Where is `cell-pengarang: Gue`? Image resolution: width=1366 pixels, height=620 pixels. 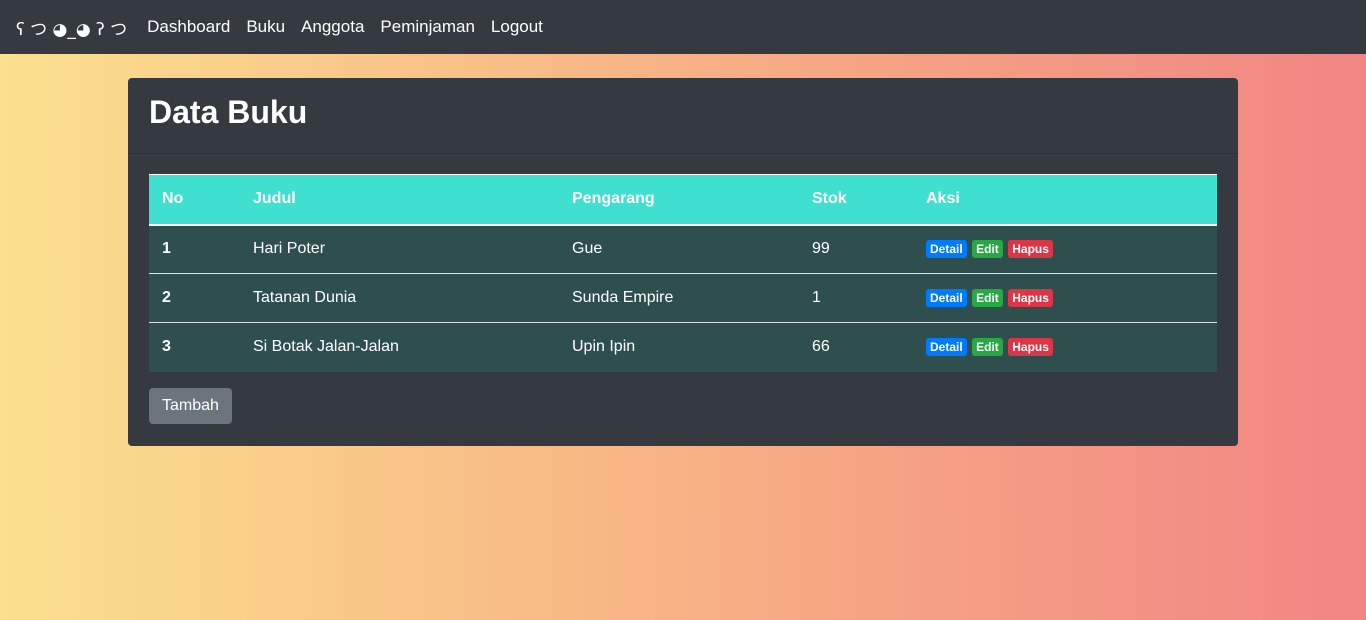 cell-pengarang: Gue is located at coordinates (587, 249).